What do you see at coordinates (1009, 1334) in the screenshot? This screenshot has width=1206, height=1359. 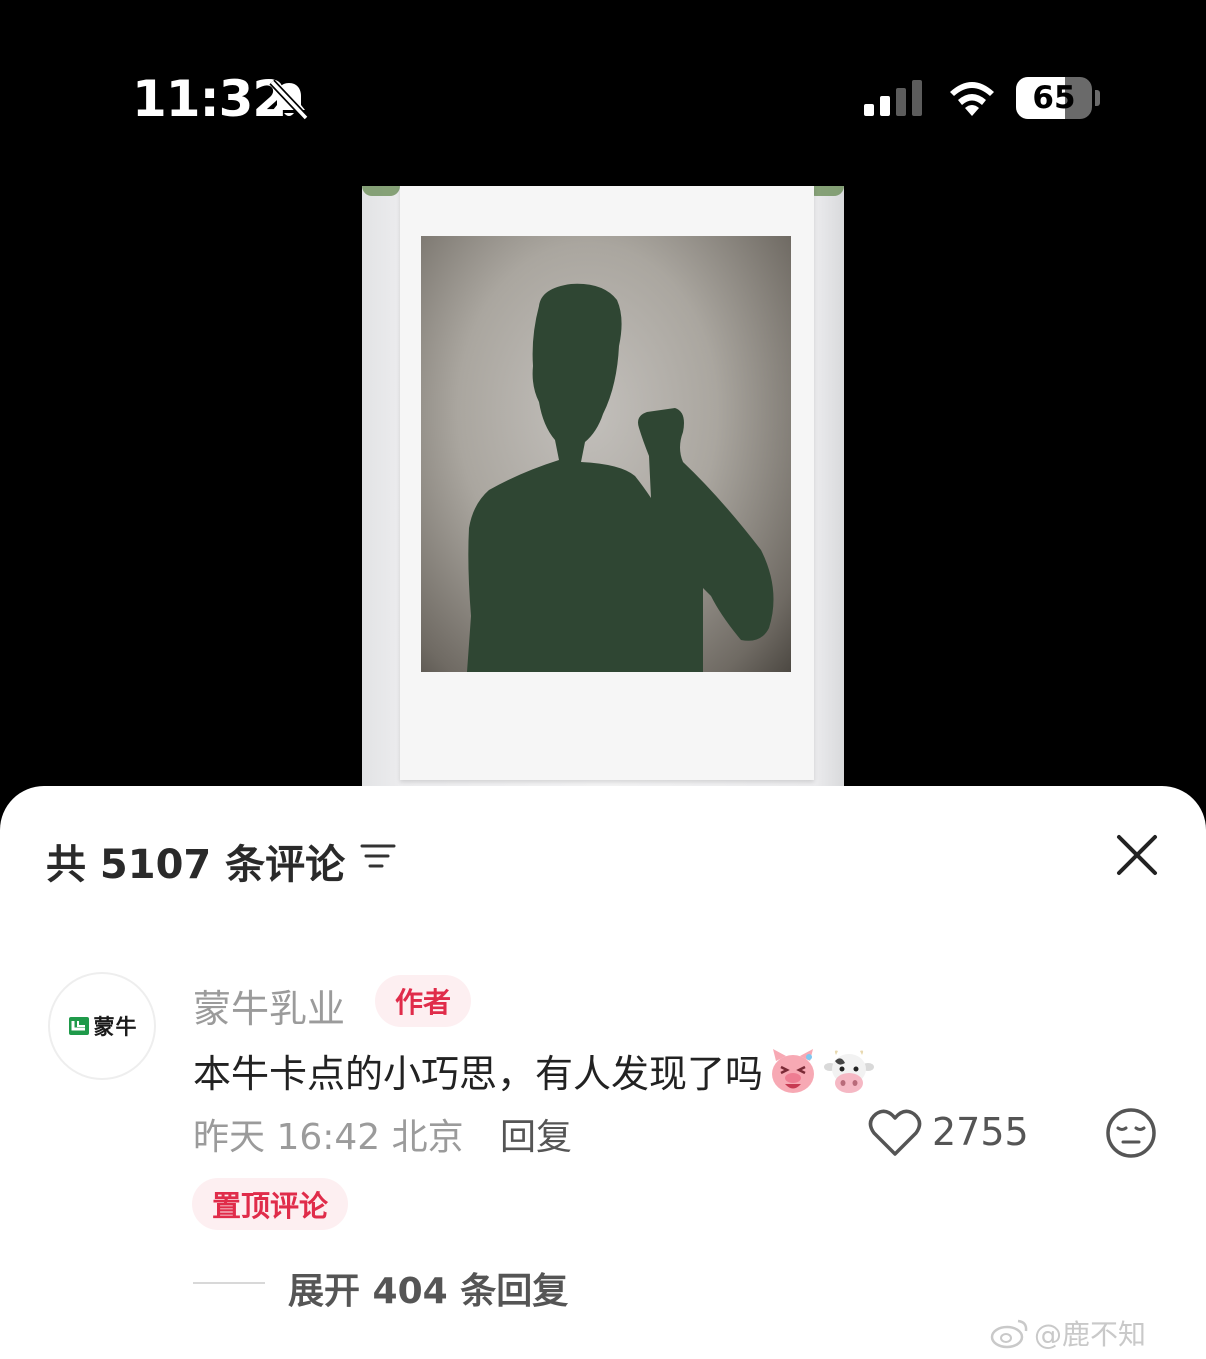 I see `weibo-icon` at bounding box center [1009, 1334].